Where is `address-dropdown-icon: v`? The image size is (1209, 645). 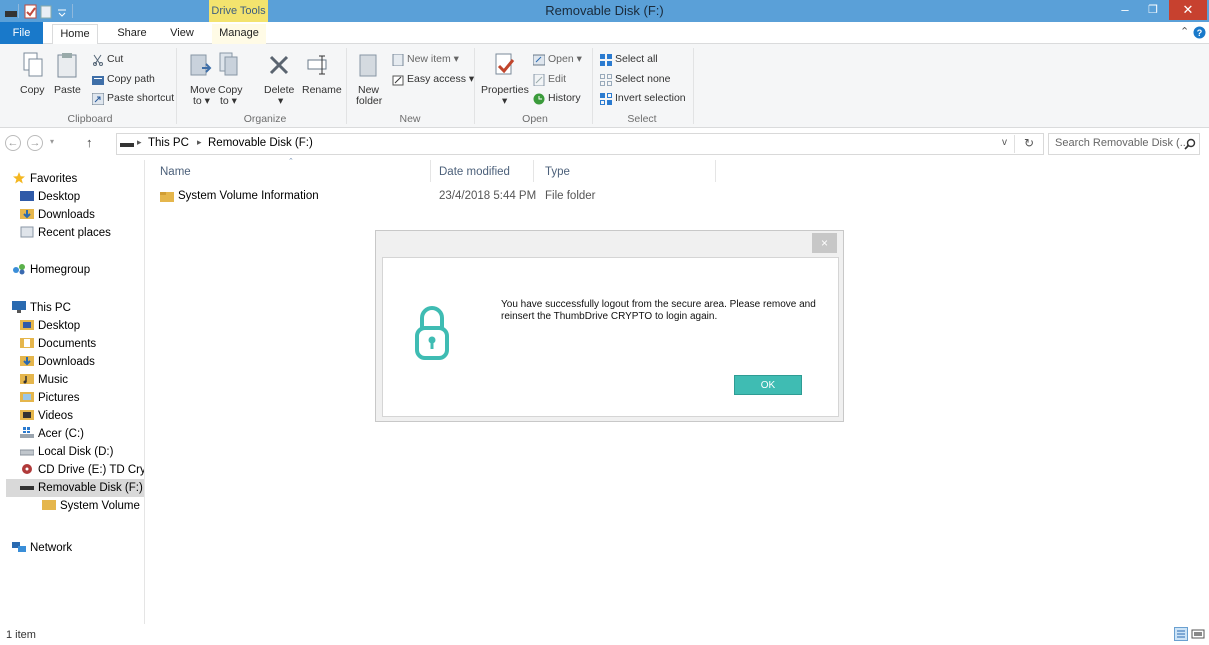 address-dropdown-icon: v is located at coordinates (1004, 142).